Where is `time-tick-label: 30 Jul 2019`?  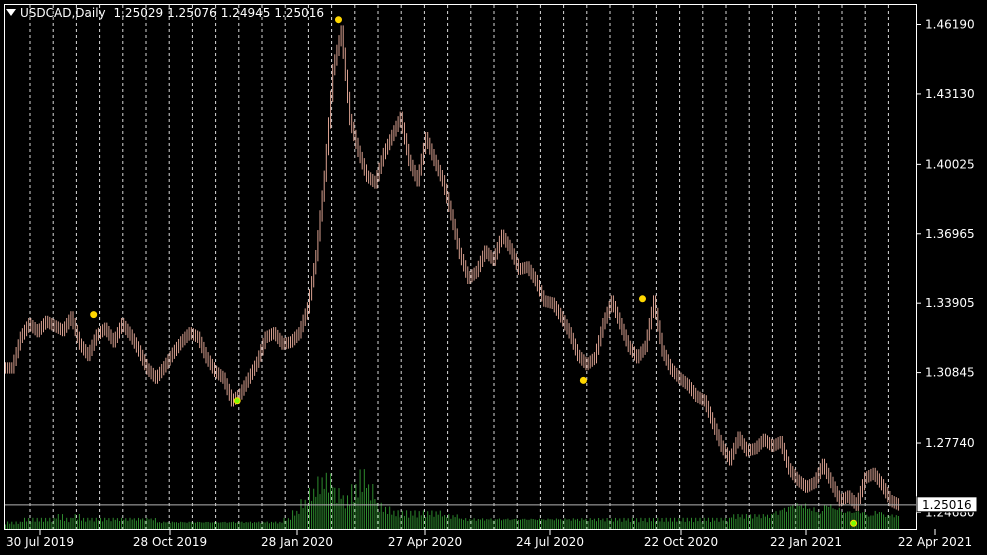
time-tick-label: 30 Jul 2019 is located at coordinates (40, 542).